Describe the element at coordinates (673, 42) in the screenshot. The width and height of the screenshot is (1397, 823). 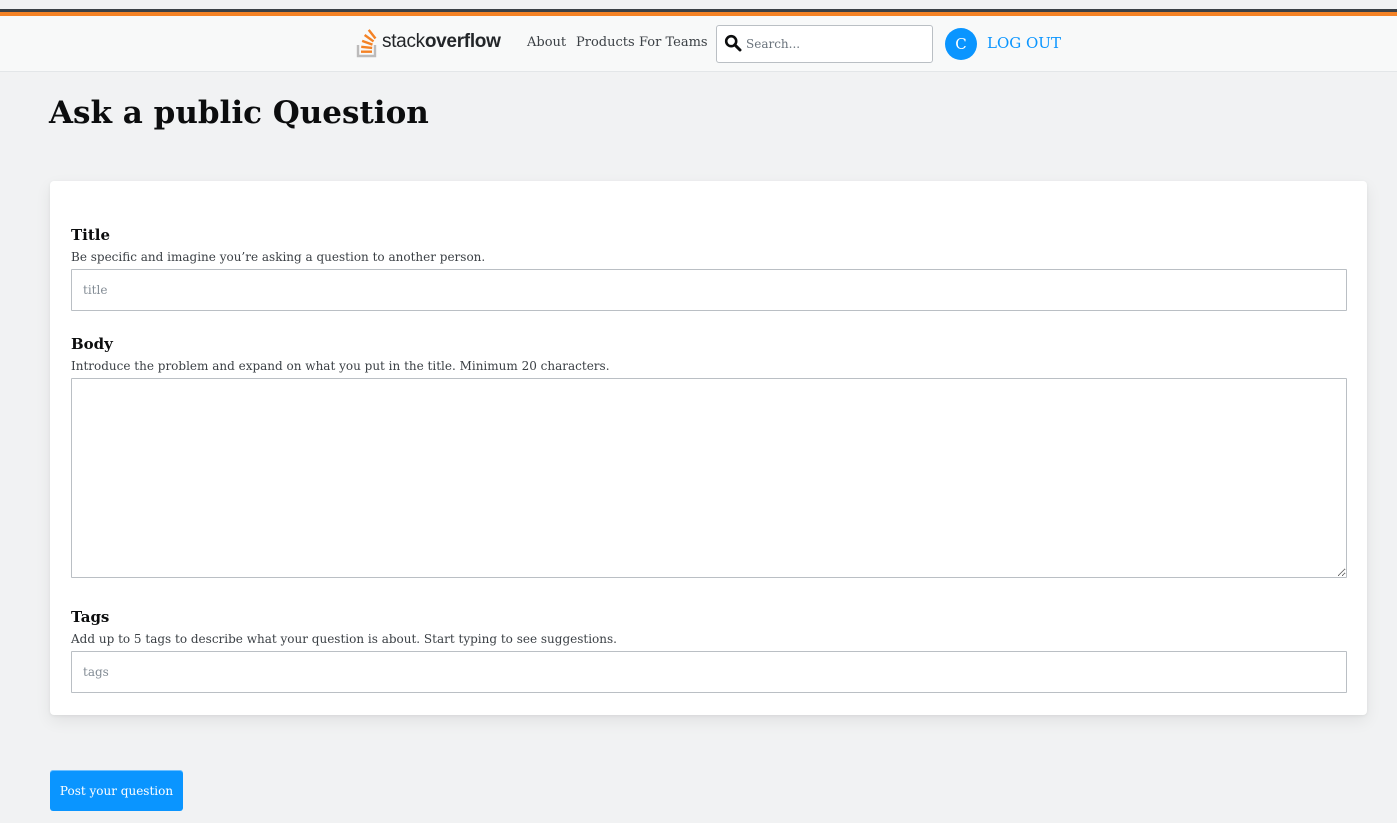
I see `nav-for-teams-link: For Teams` at that location.